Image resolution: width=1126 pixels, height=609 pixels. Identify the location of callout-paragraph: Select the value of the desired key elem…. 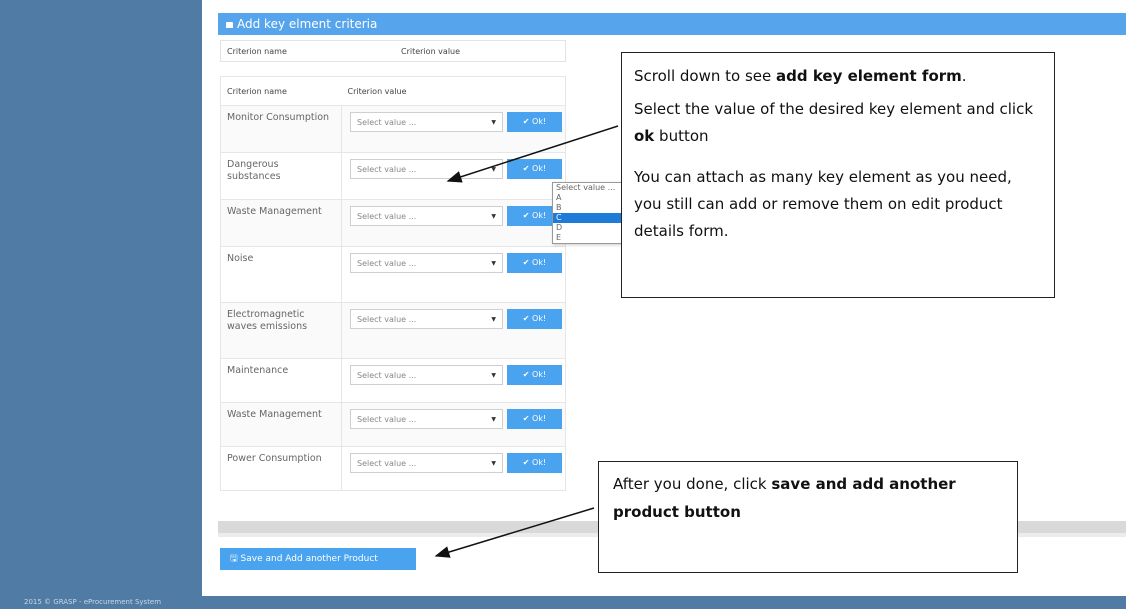
(834, 122).